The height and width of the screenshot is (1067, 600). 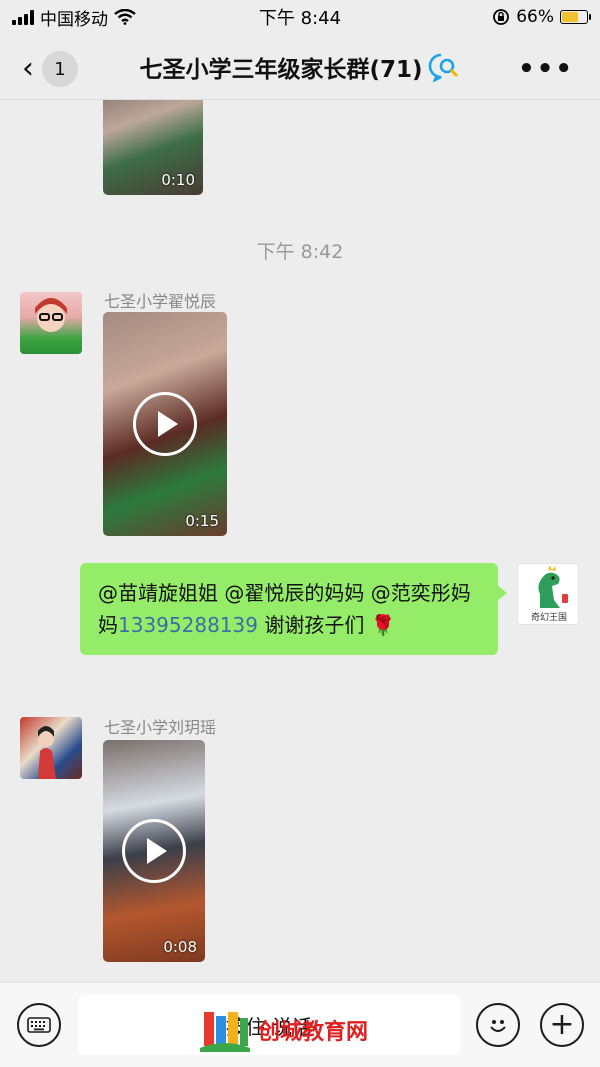 I want to click on my-avatar: 奇幻王国, so click(x=548, y=594).